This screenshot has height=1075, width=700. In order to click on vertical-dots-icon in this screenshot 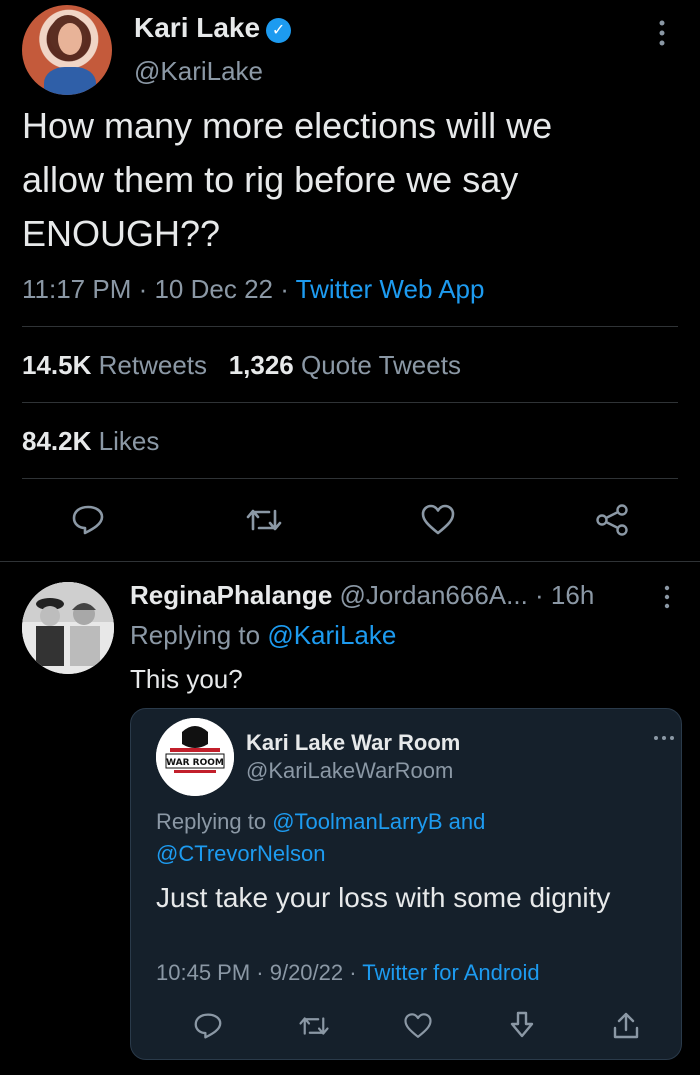, I will do `click(662, 33)`.